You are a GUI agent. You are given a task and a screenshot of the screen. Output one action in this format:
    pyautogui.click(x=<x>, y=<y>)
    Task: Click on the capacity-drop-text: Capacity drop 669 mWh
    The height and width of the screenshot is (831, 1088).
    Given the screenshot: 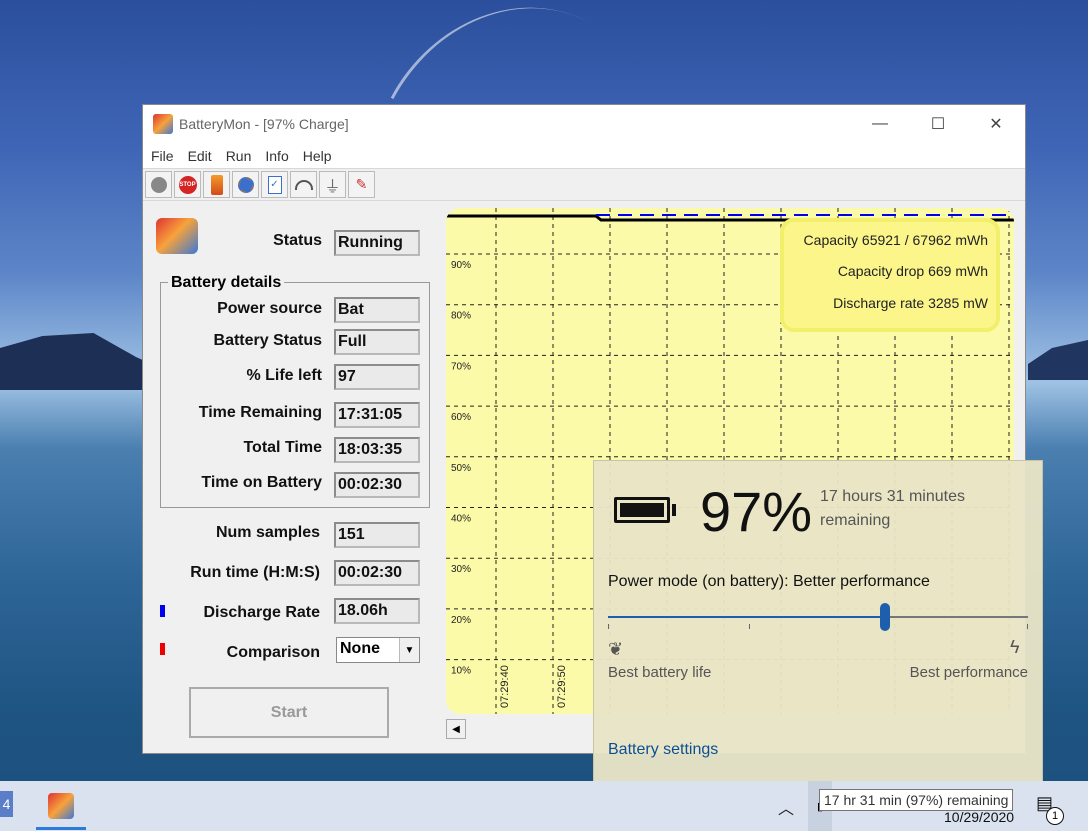 What is the action you would take?
    pyautogui.click(x=913, y=271)
    